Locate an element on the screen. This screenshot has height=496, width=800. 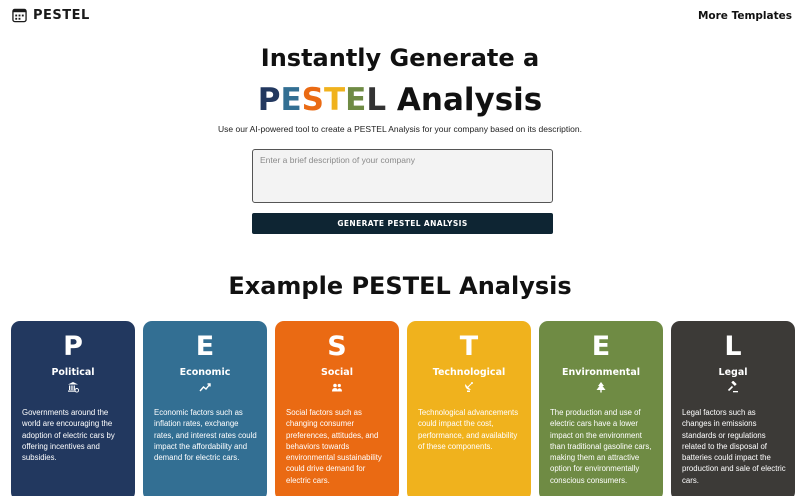
card-name: Political is located at coordinates (73, 372).